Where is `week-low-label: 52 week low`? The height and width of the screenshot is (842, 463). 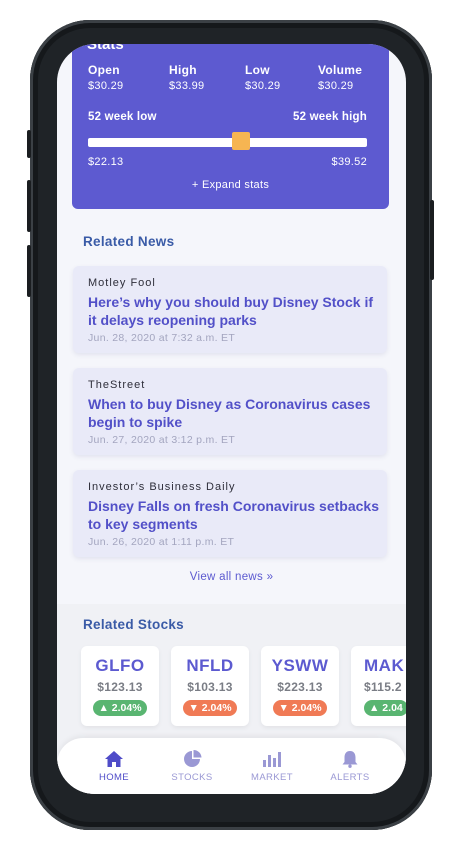 week-low-label: 52 week low is located at coordinates (122, 117).